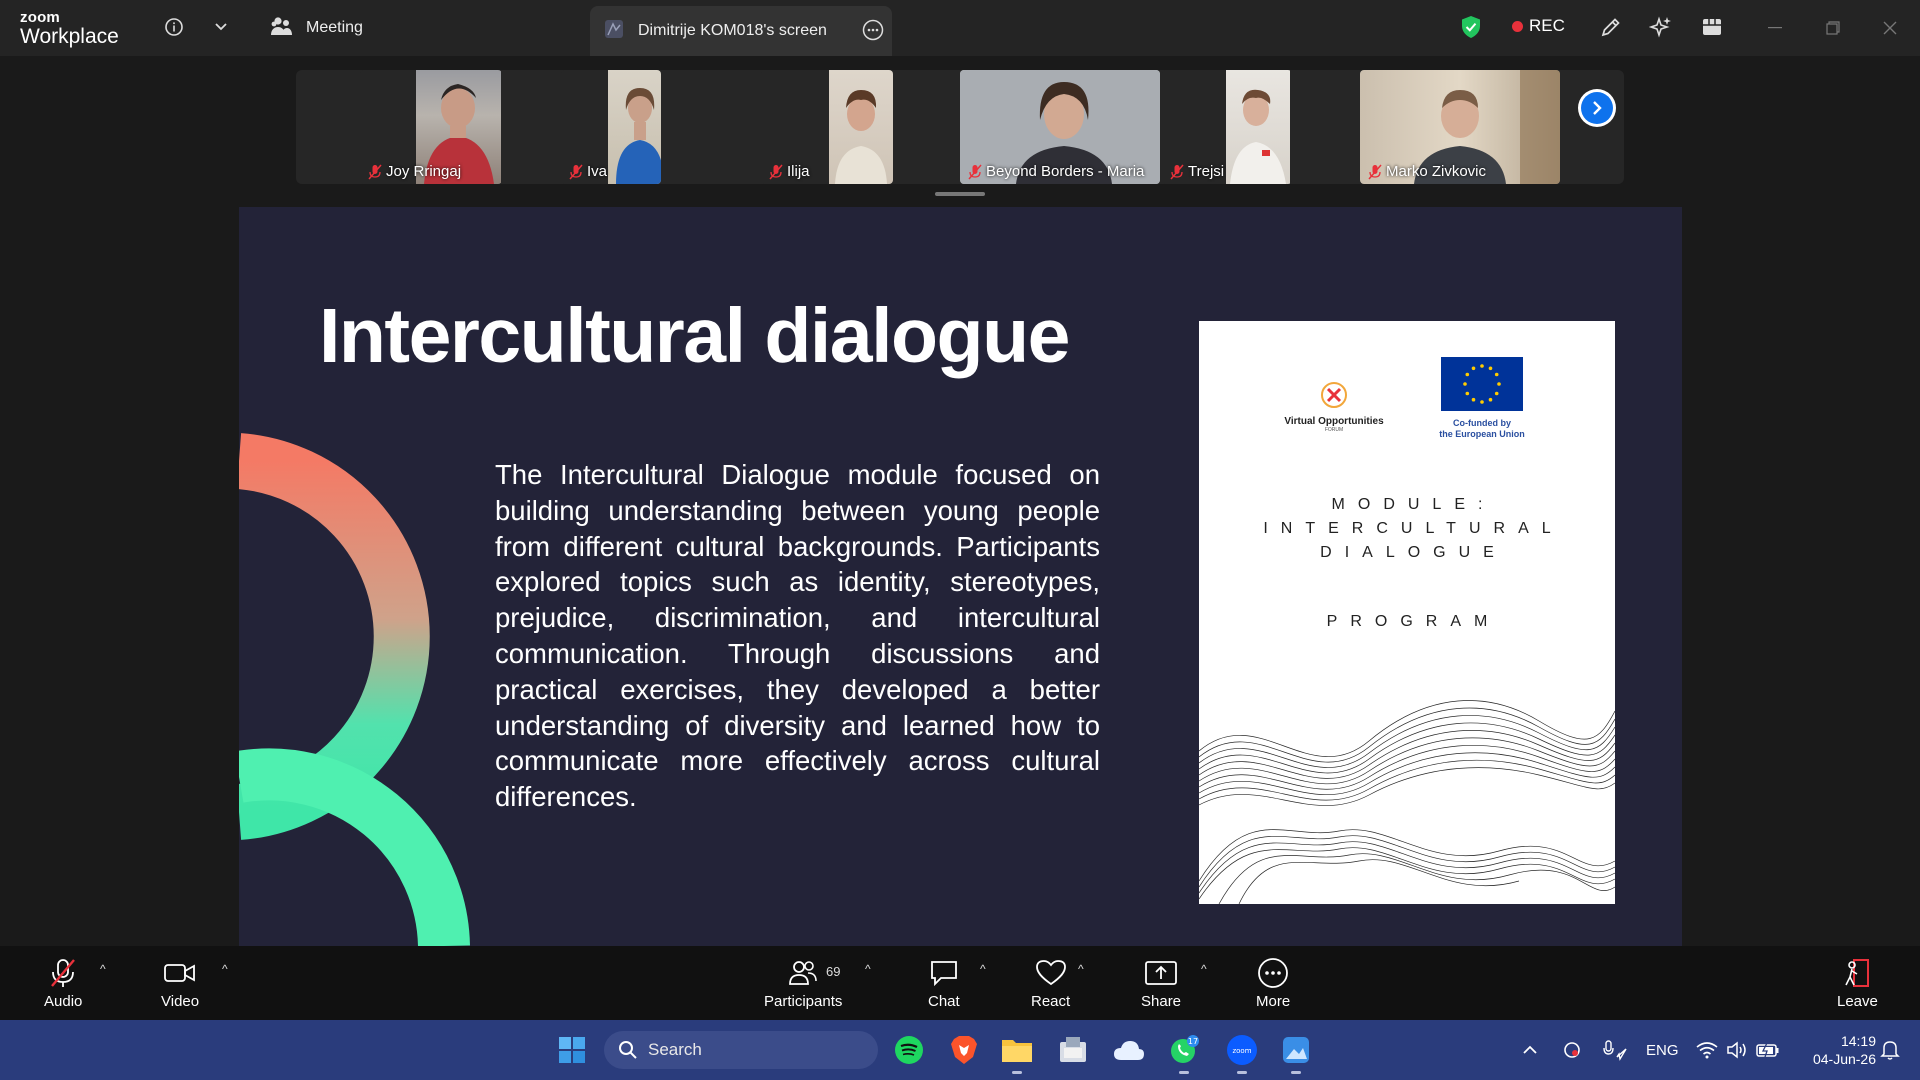 The height and width of the screenshot is (1080, 1920). I want to click on leave-label: Leave, so click(1857, 1001).